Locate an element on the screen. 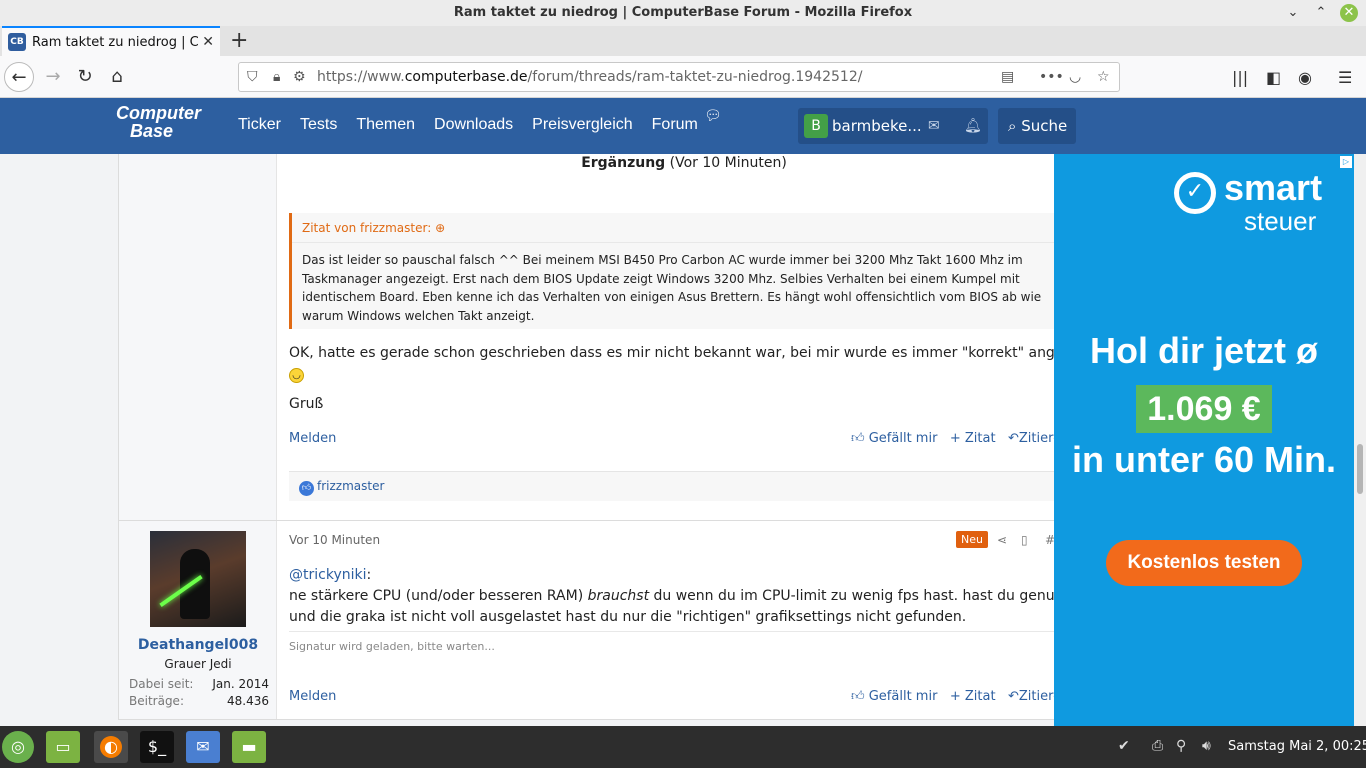 This screenshot has width=1366, height=768. tab-close-icon: ✕ is located at coordinates (208, 42).